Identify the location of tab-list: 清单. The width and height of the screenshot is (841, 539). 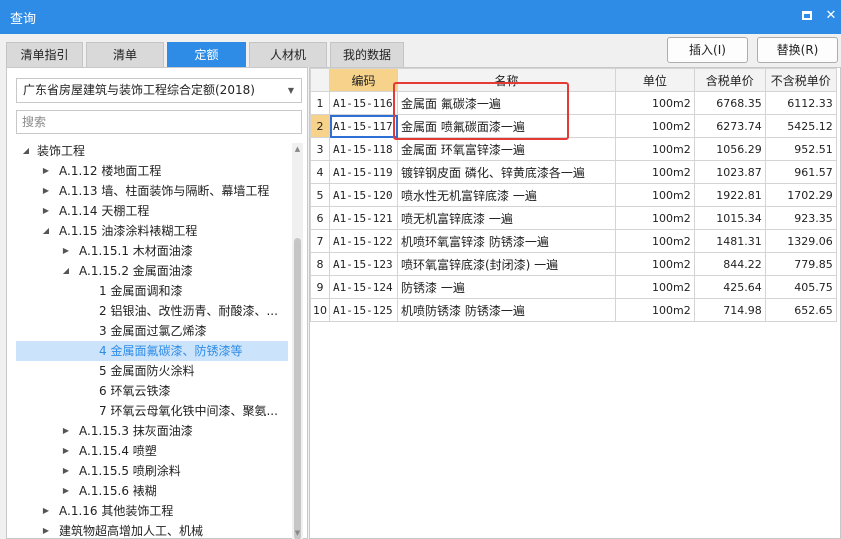
(125, 54).